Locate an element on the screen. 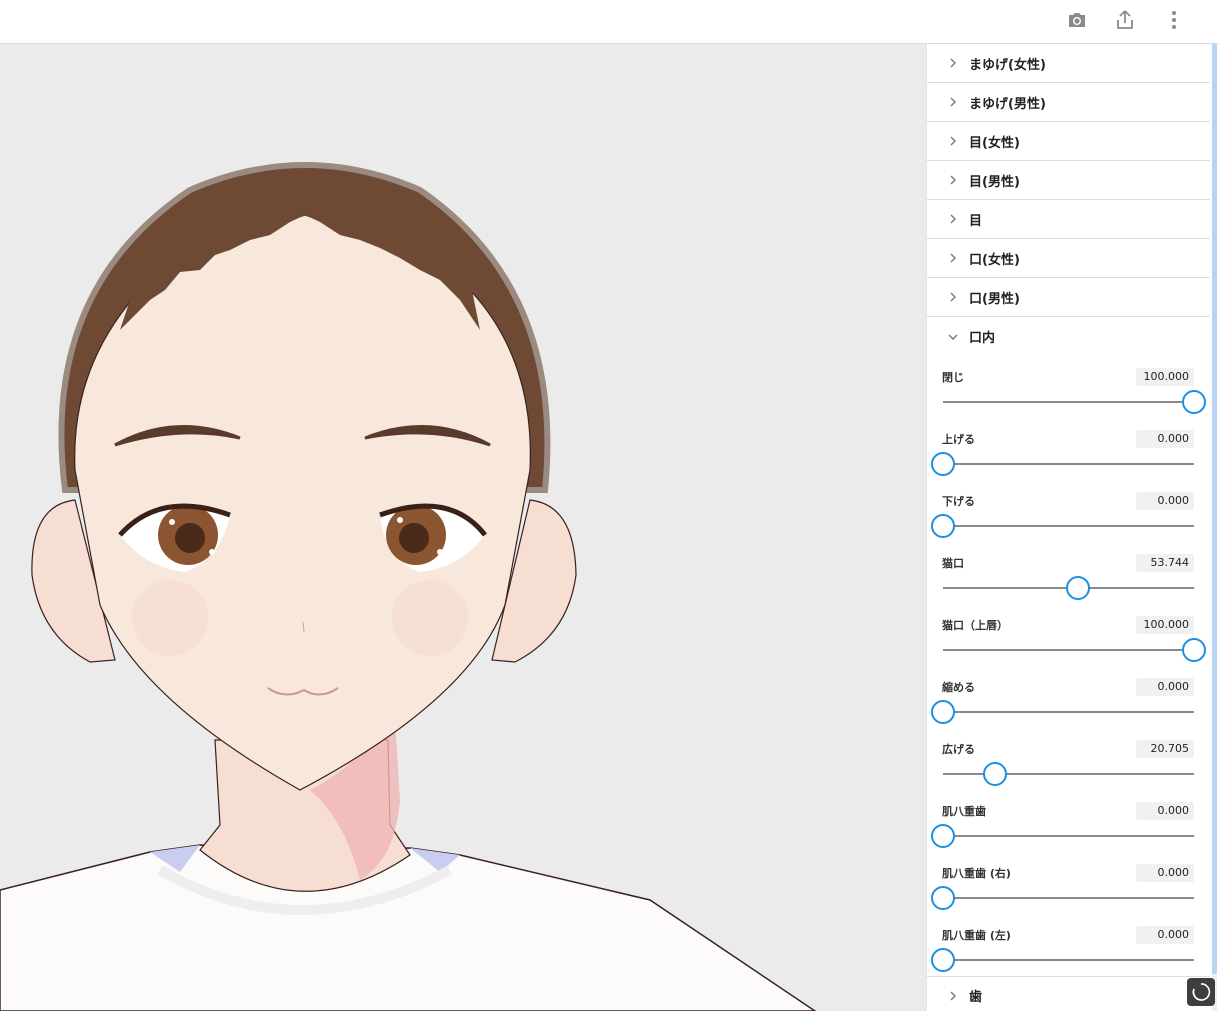  section-label: 口内 is located at coordinates (982, 338).